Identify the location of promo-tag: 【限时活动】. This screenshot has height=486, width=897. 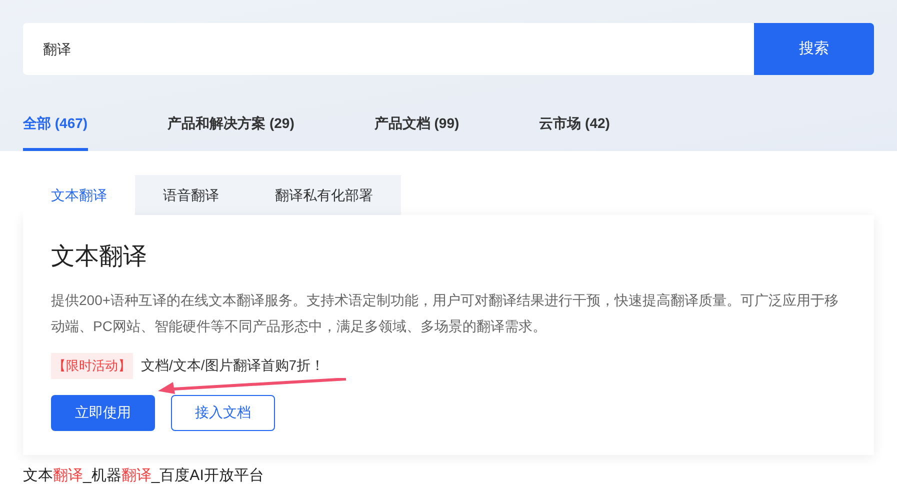
(92, 365).